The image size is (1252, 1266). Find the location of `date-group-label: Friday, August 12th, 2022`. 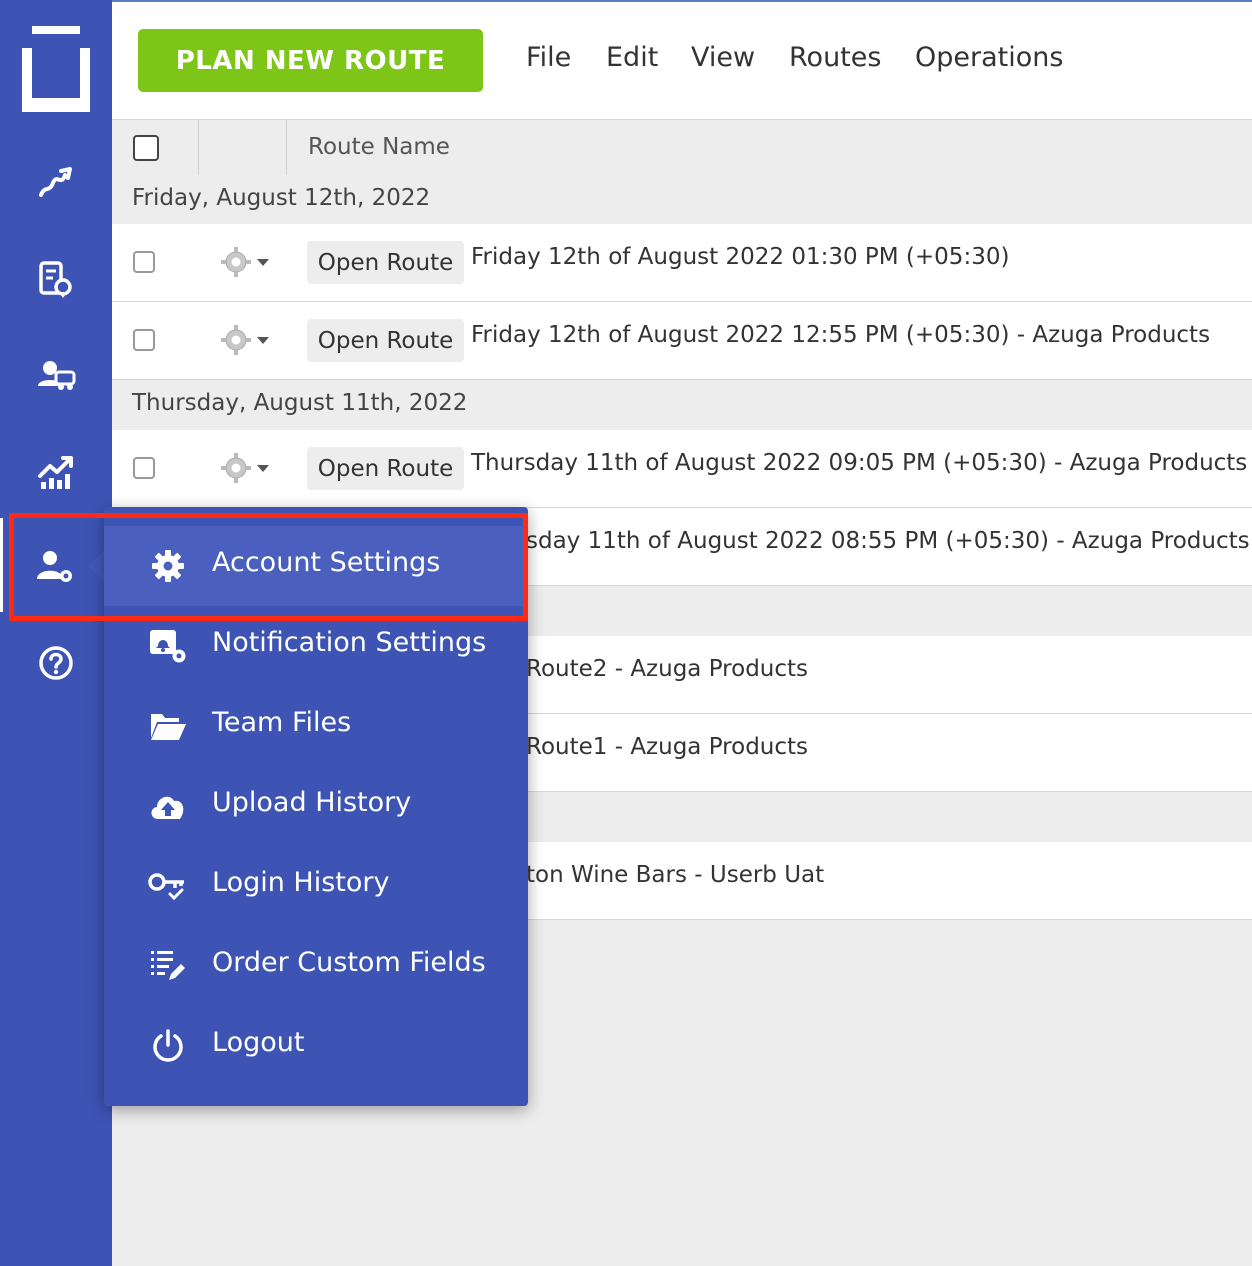

date-group-label: Friday, August 12th, 2022 is located at coordinates (281, 198).